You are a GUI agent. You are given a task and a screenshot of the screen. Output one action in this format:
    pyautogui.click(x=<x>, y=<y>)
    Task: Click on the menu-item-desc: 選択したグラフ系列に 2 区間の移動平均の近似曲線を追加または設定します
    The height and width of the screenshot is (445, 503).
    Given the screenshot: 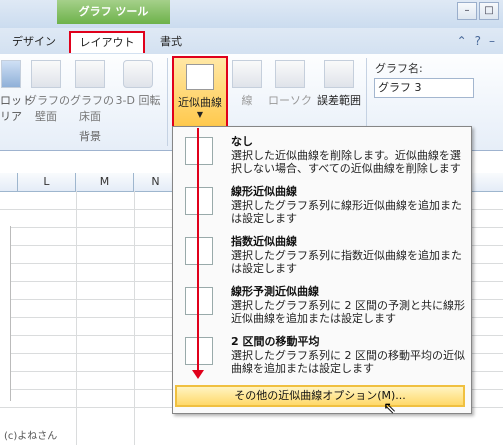 What is the action you would take?
    pyautogui.click(x=348, y=362)
    